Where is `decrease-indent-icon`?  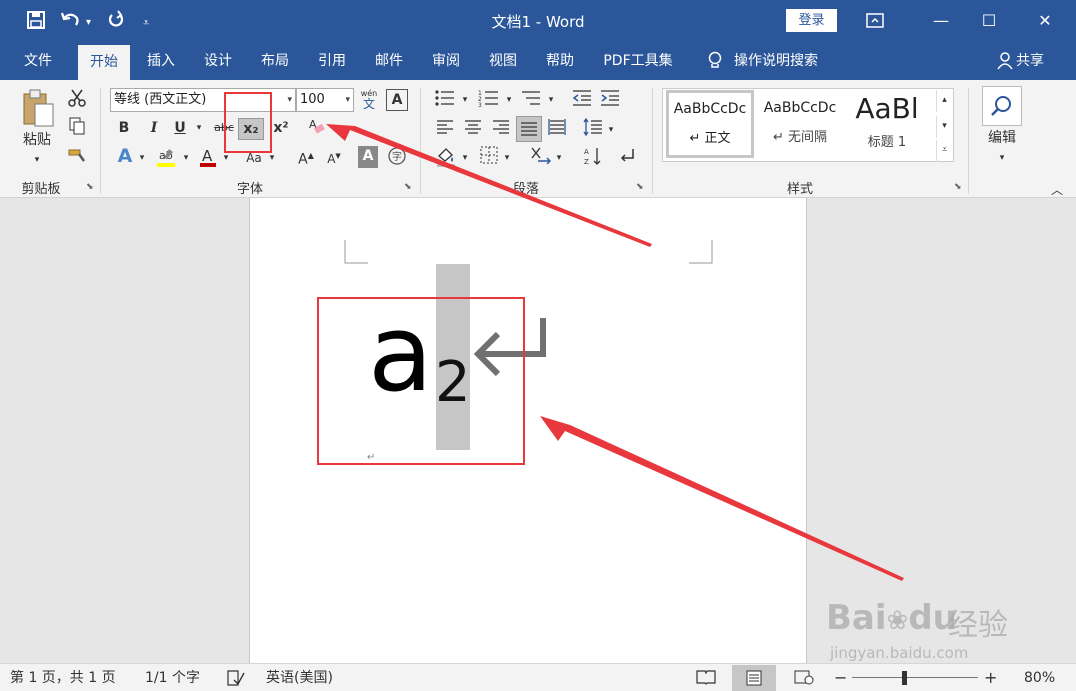 decrease-indent-icon is located at coordinates (582, 99).